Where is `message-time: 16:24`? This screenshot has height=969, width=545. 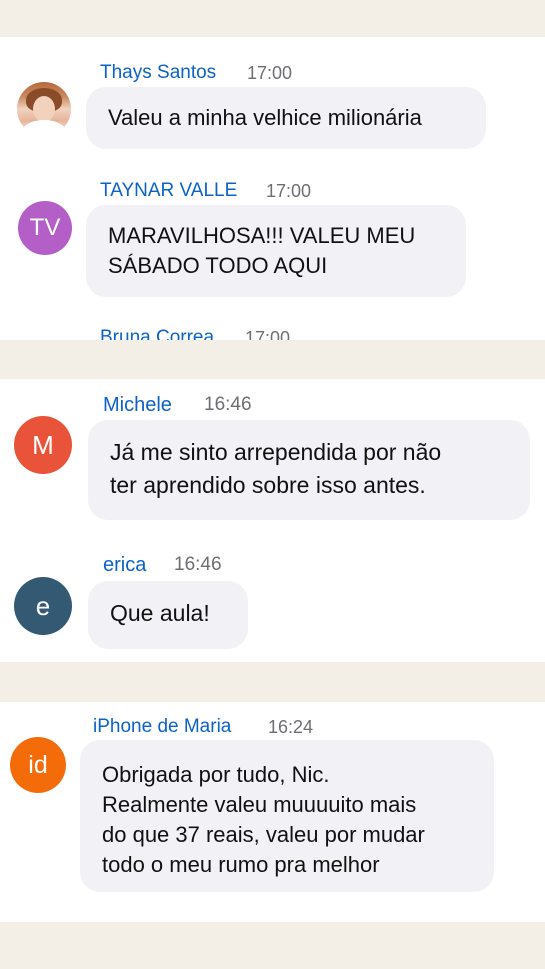
message-time: 16:24 is located at coordinates (291, 727).